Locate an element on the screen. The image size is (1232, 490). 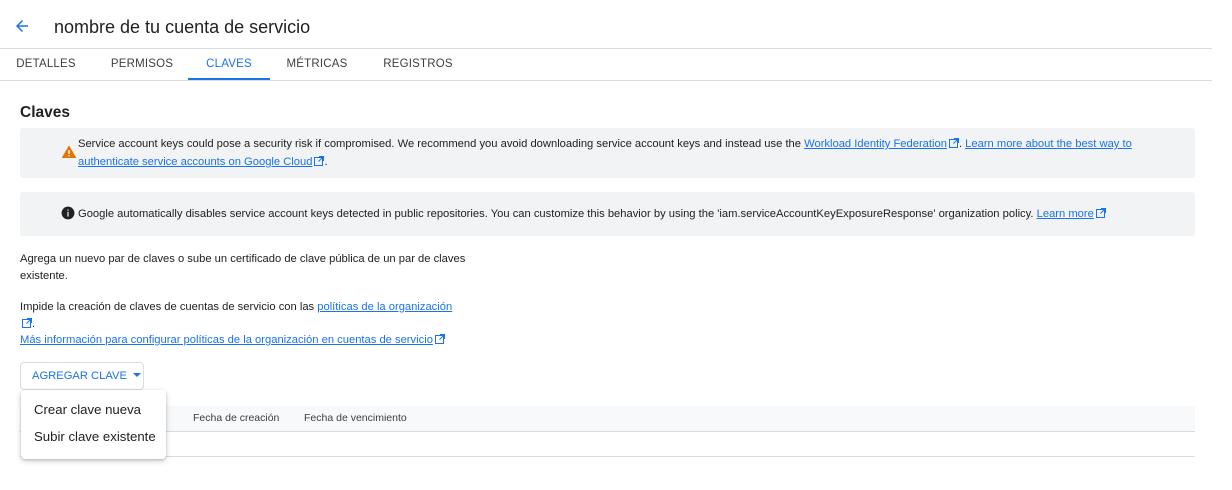
column-header-expiration: Fecha de vencimiento is located at coordinates (355, 418).